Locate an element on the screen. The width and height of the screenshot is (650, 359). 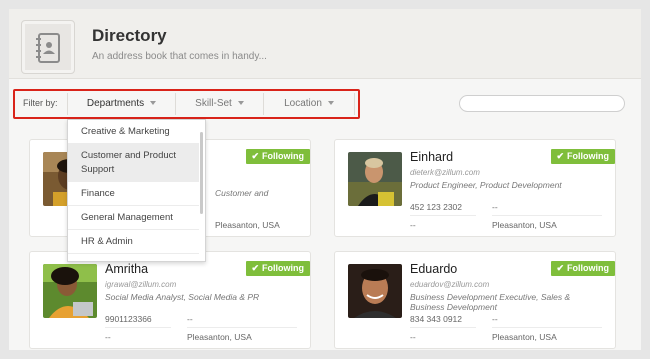
address-book-icon is located at coordinates (48, 47).